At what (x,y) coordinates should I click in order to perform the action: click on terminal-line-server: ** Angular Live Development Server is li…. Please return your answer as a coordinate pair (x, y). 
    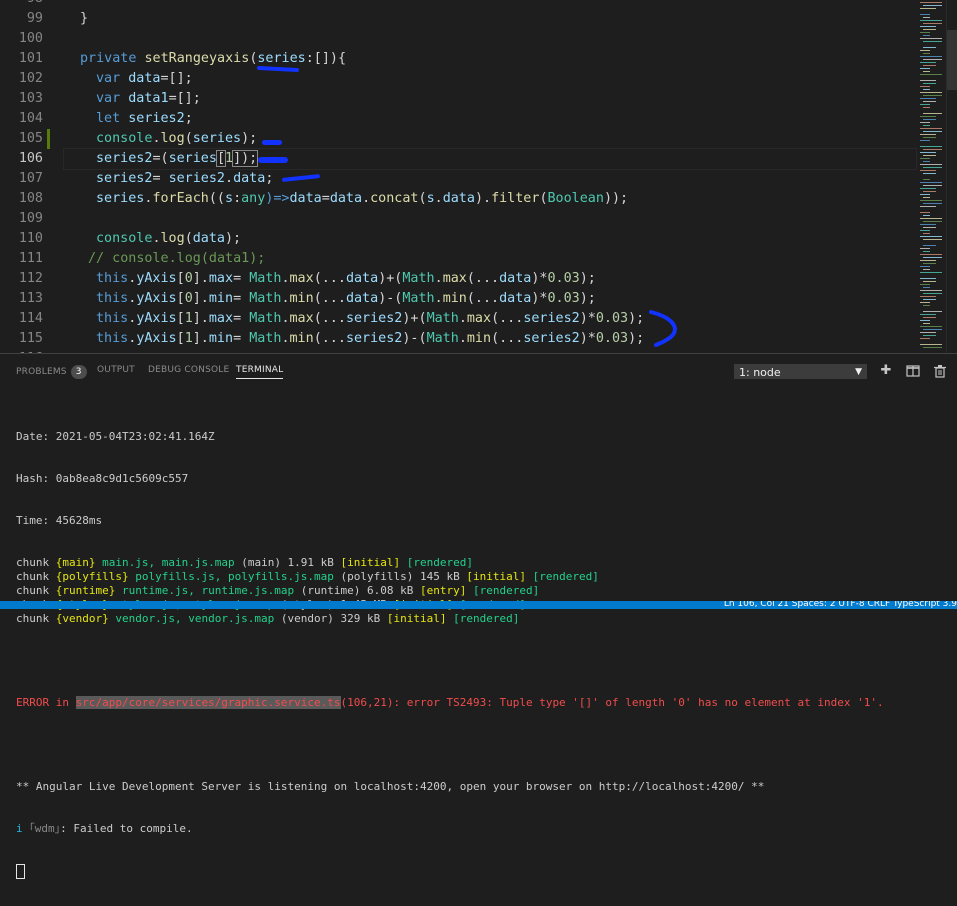
    Looking at the image, I should click on (390, 786).